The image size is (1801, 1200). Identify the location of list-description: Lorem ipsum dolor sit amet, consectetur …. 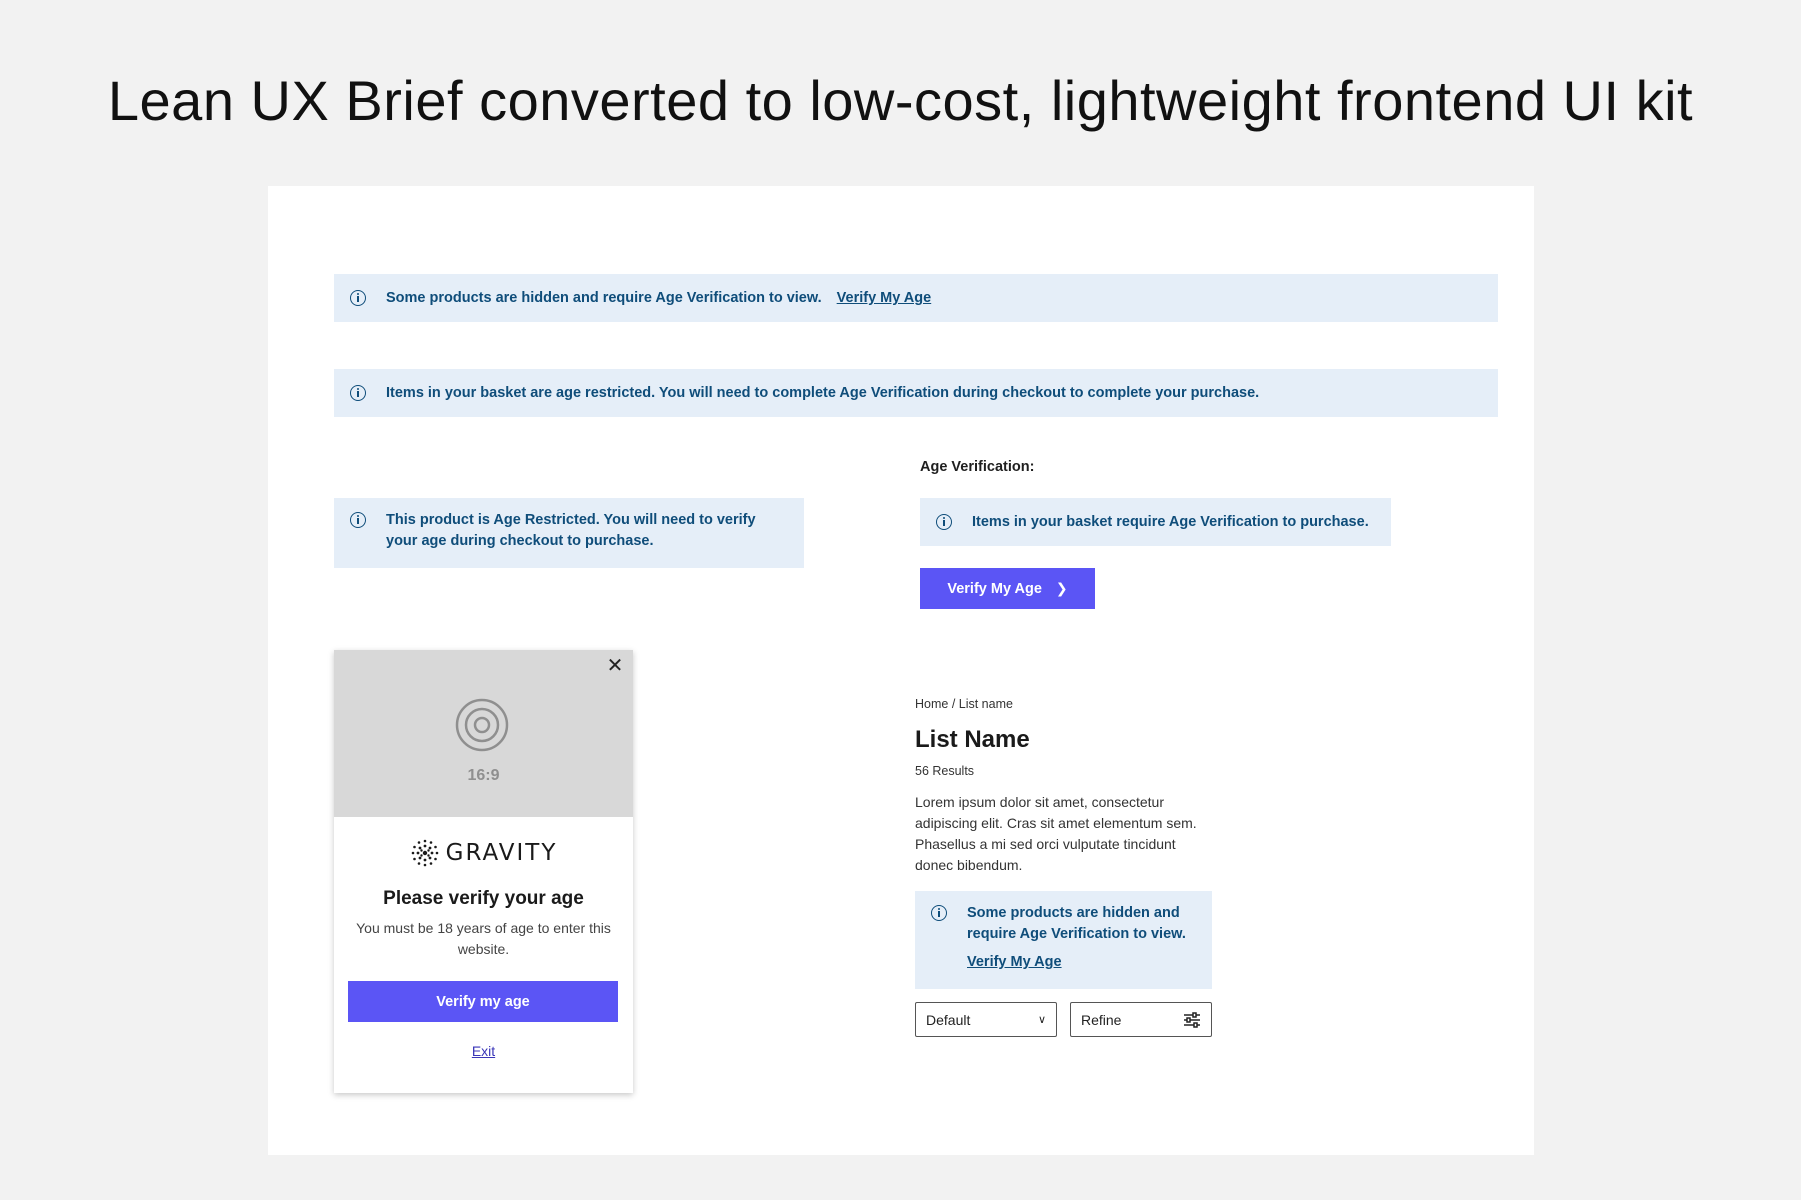
(1056, 833).